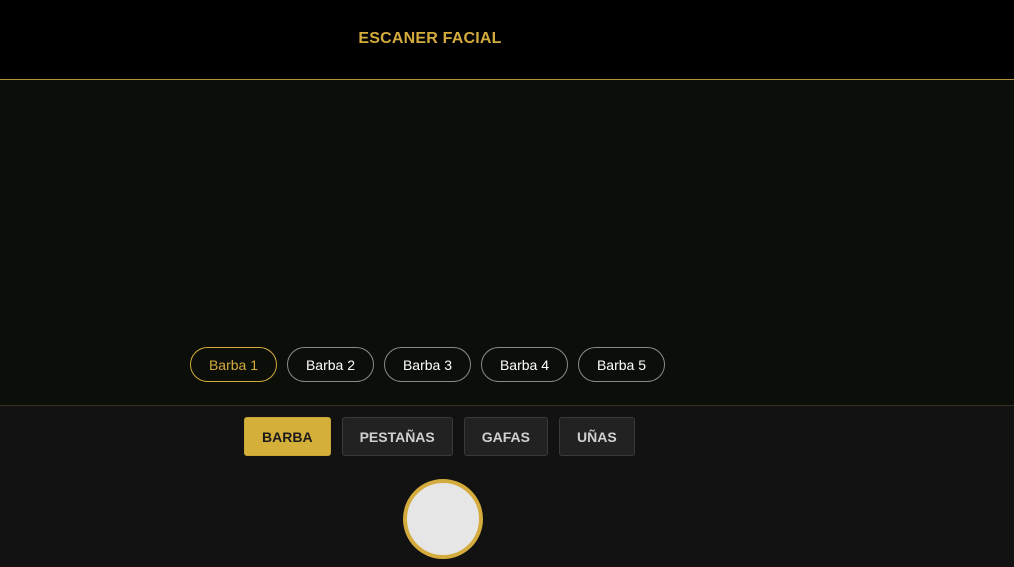 This screenshot has height=567, width=1014. I want to click on variant-barba-5: Barba 5, so click(621, 364).